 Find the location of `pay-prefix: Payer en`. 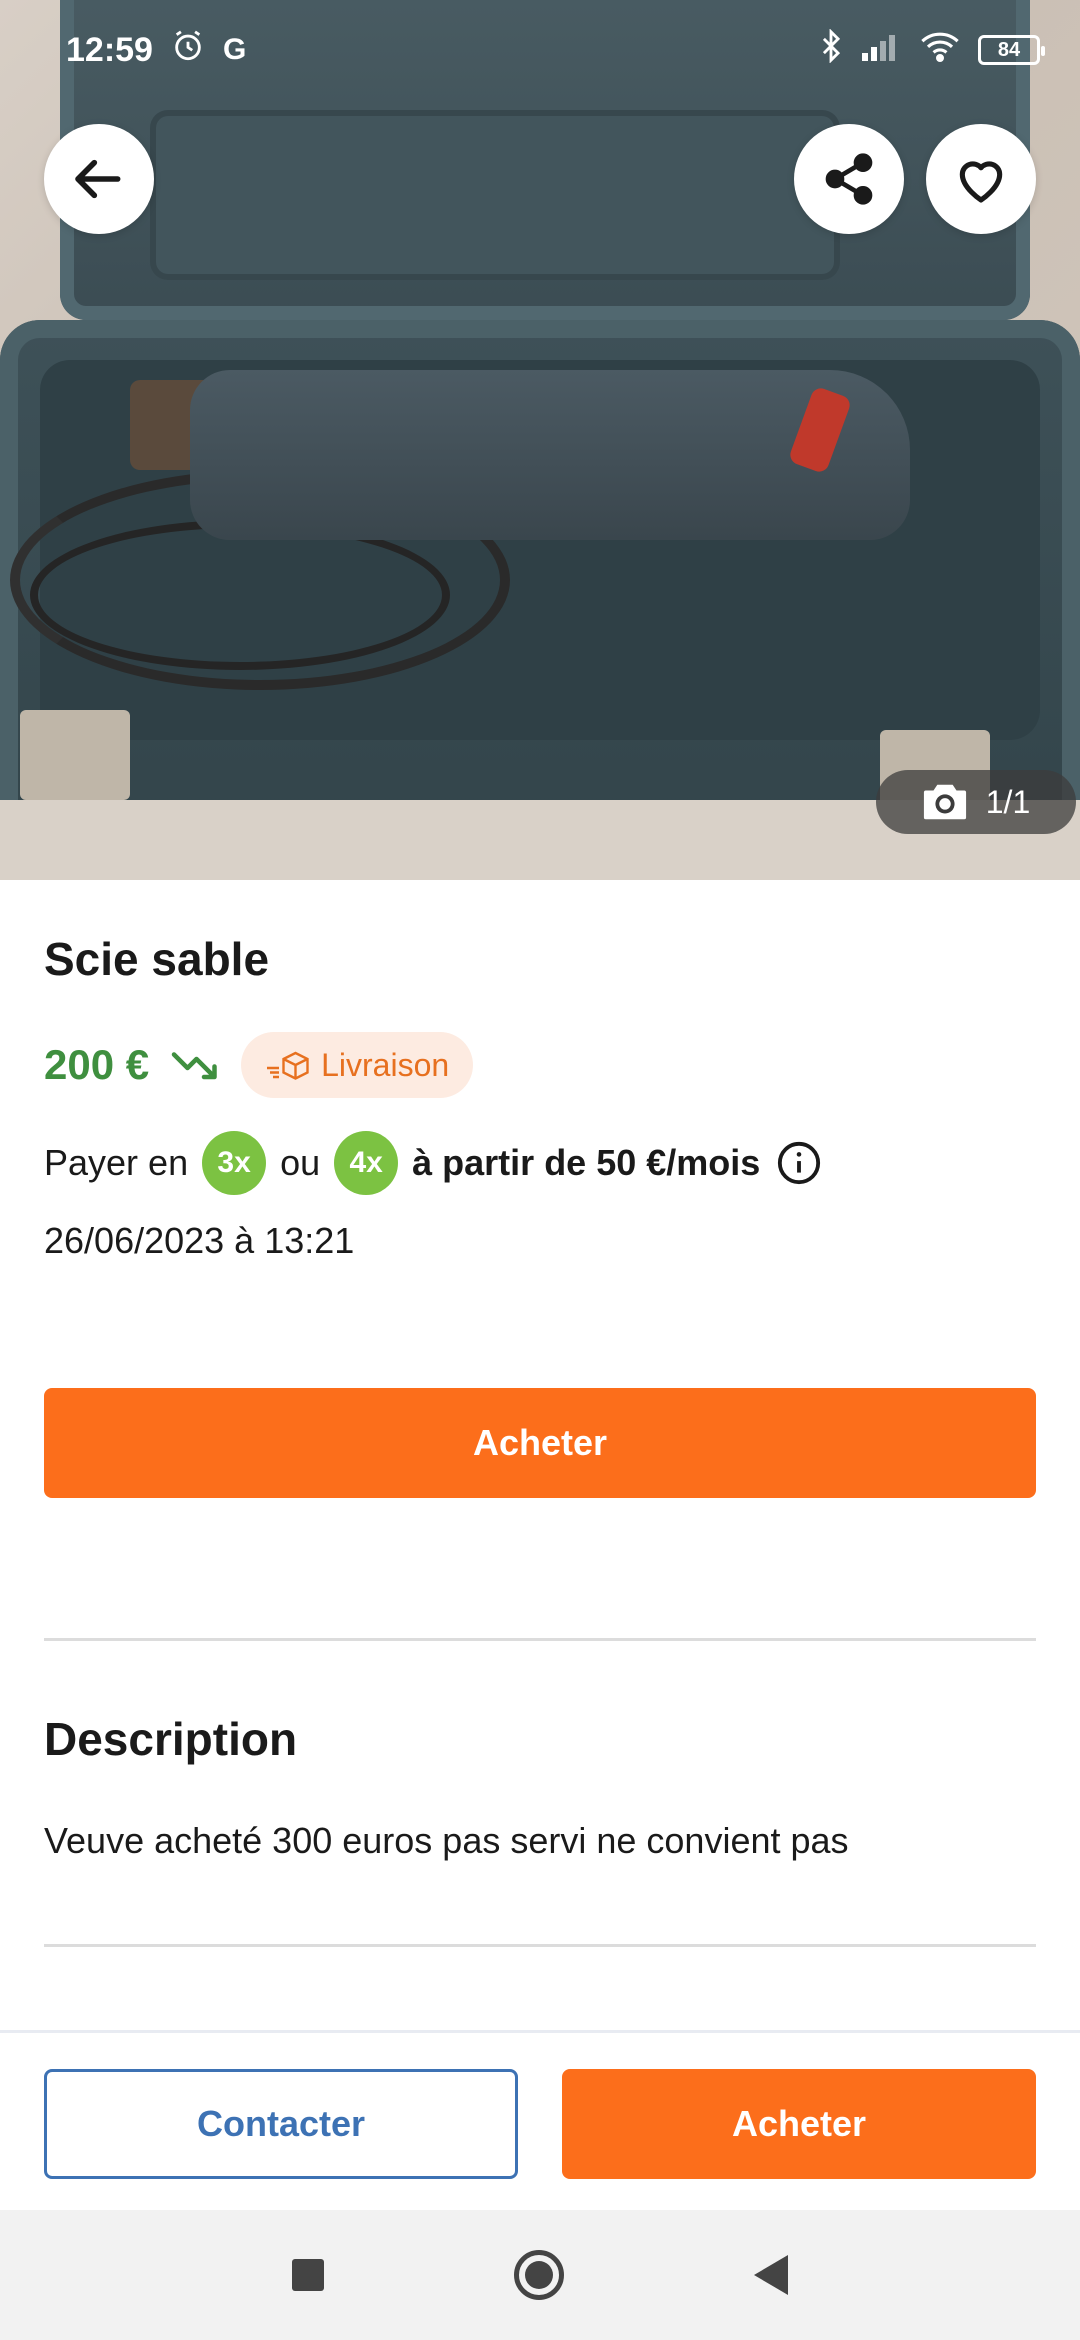

pay-prefix: Payer en is located at coordinates (116, 1162).